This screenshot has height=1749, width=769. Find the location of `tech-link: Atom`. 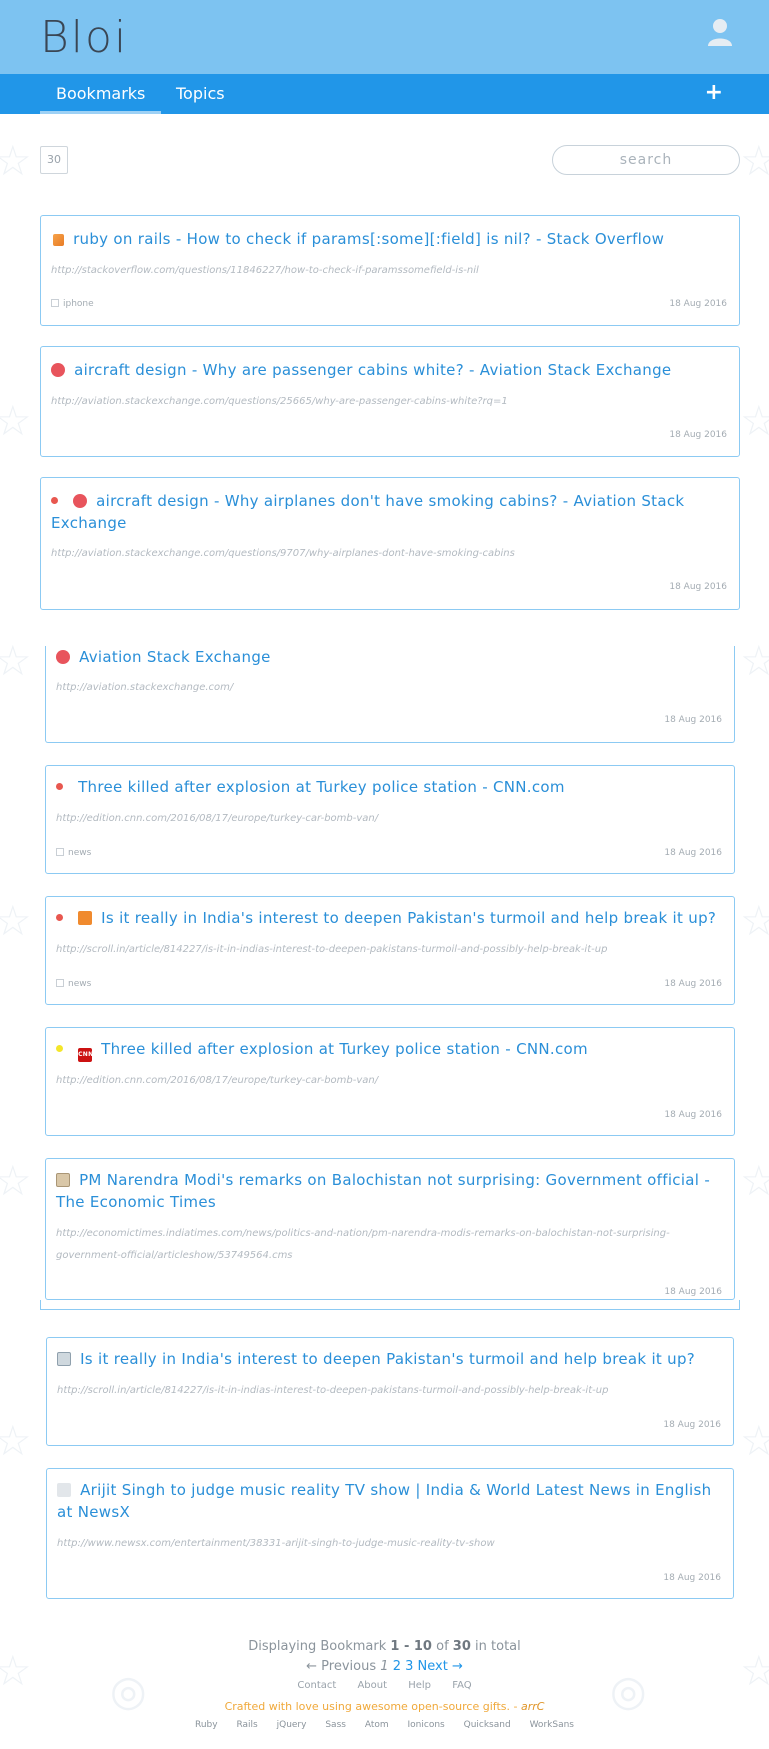

tech-link: Atom is located at coordinates (377, 1725).